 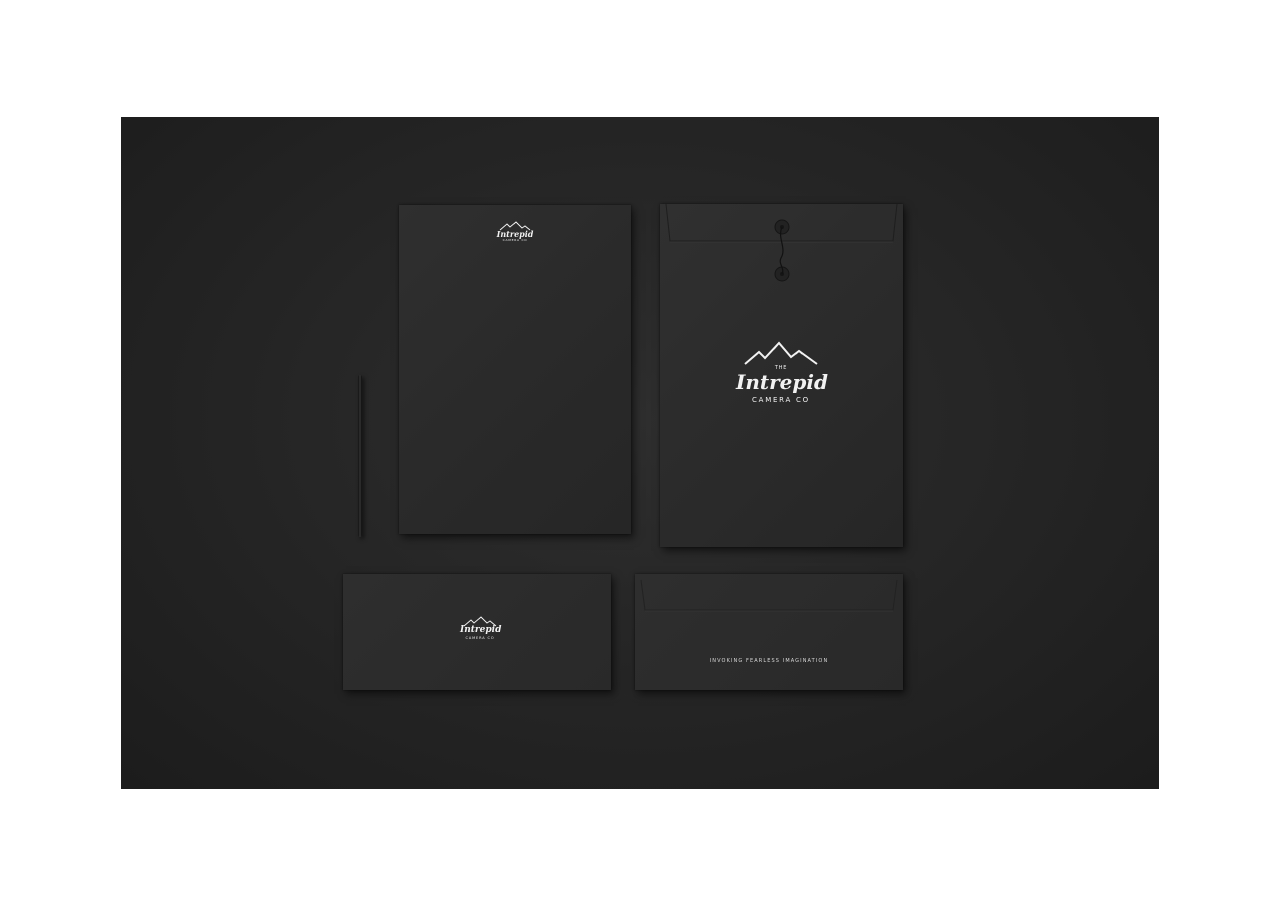 What do you see at coordinates (769, 661) in the screenshot?
I see `envelope-tagline: INVOKING FEARLESS IMAGINATION` at bounding box center [769, 661].